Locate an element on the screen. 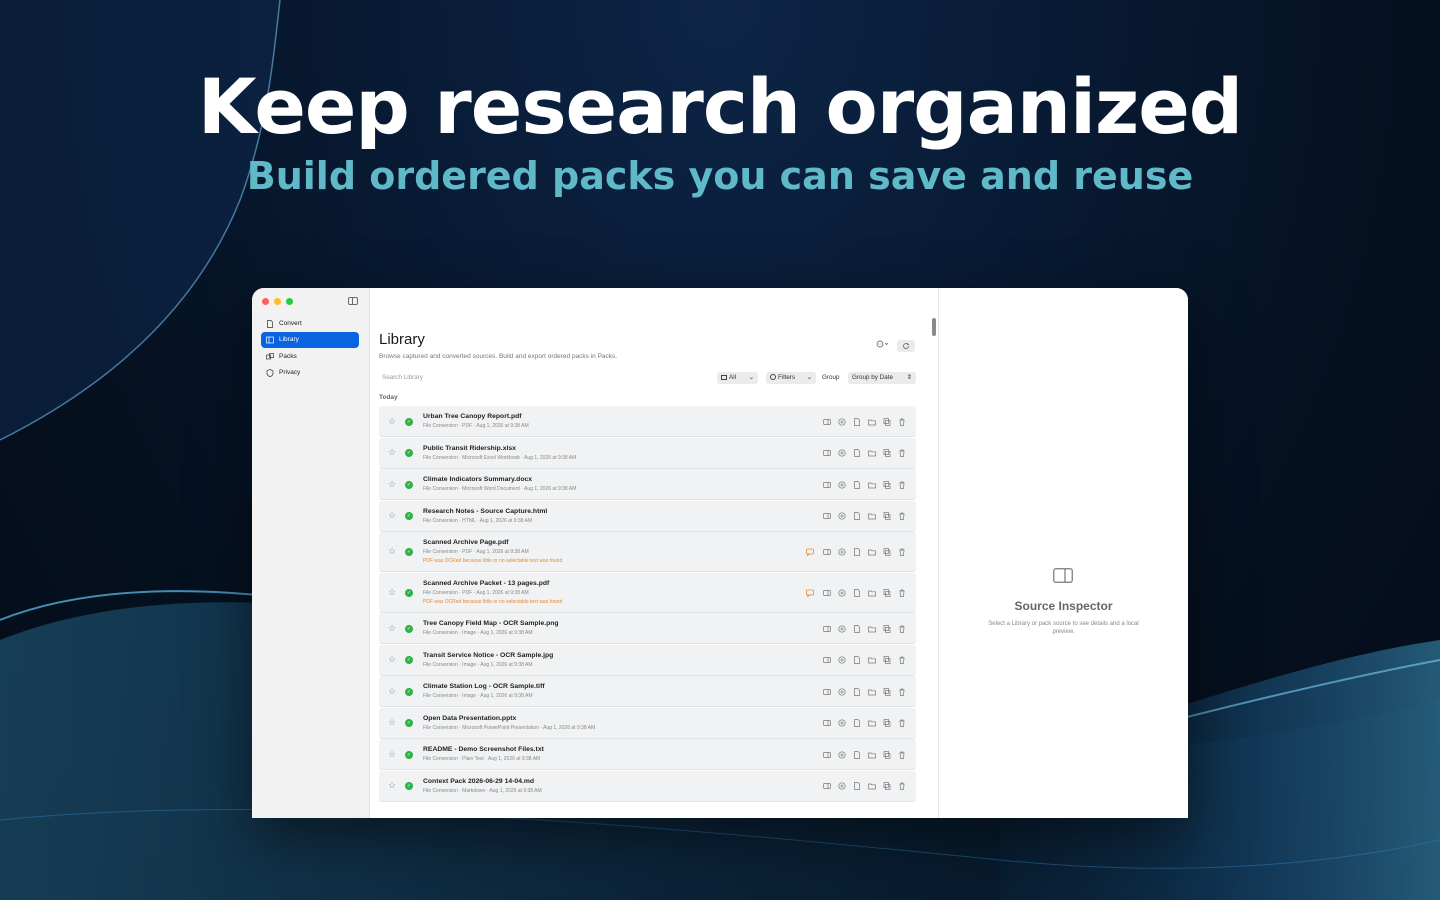 The height and width of the screenshot is (900, 1440). filters-button: Filters ⌄ is located at coordinates (791, 378).